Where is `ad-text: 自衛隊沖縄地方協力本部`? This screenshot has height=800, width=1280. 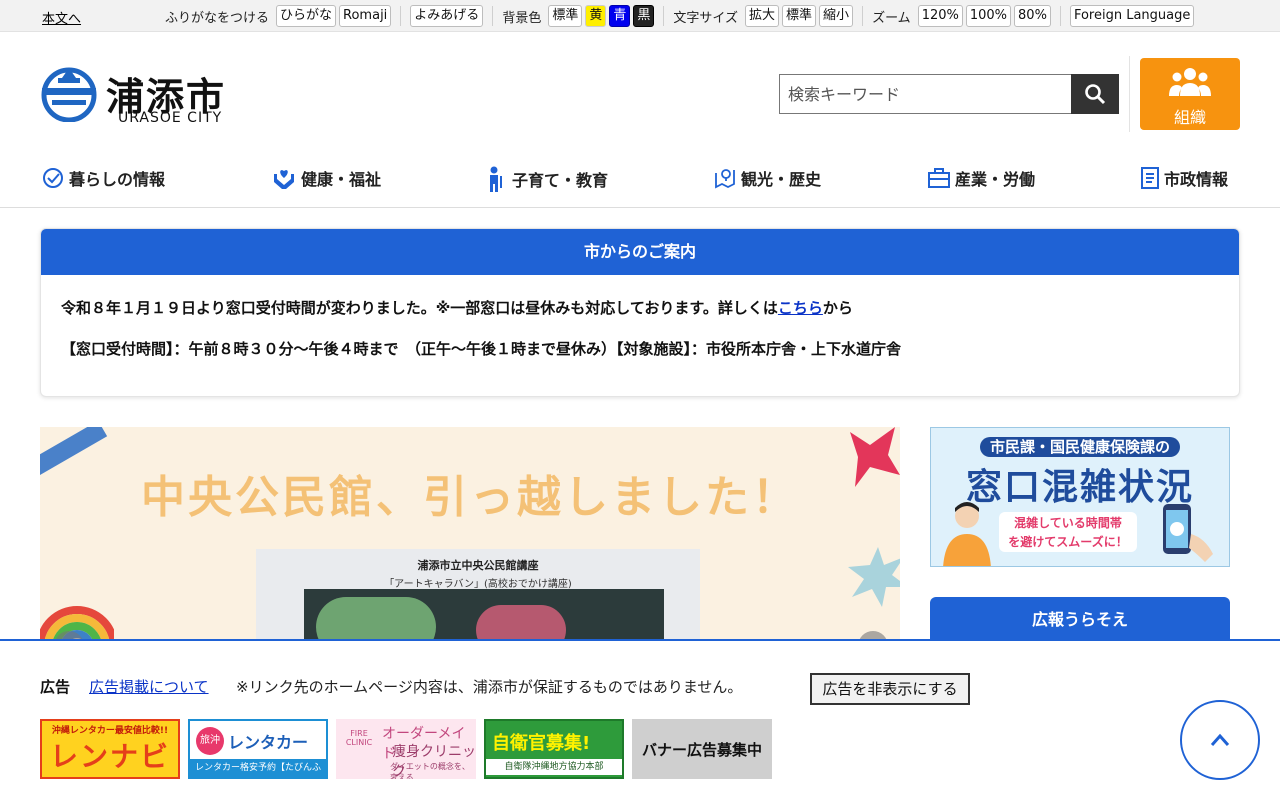
ad-text: 自衛隊沖縄地方協力本部 is located at coordinates (554, 767).